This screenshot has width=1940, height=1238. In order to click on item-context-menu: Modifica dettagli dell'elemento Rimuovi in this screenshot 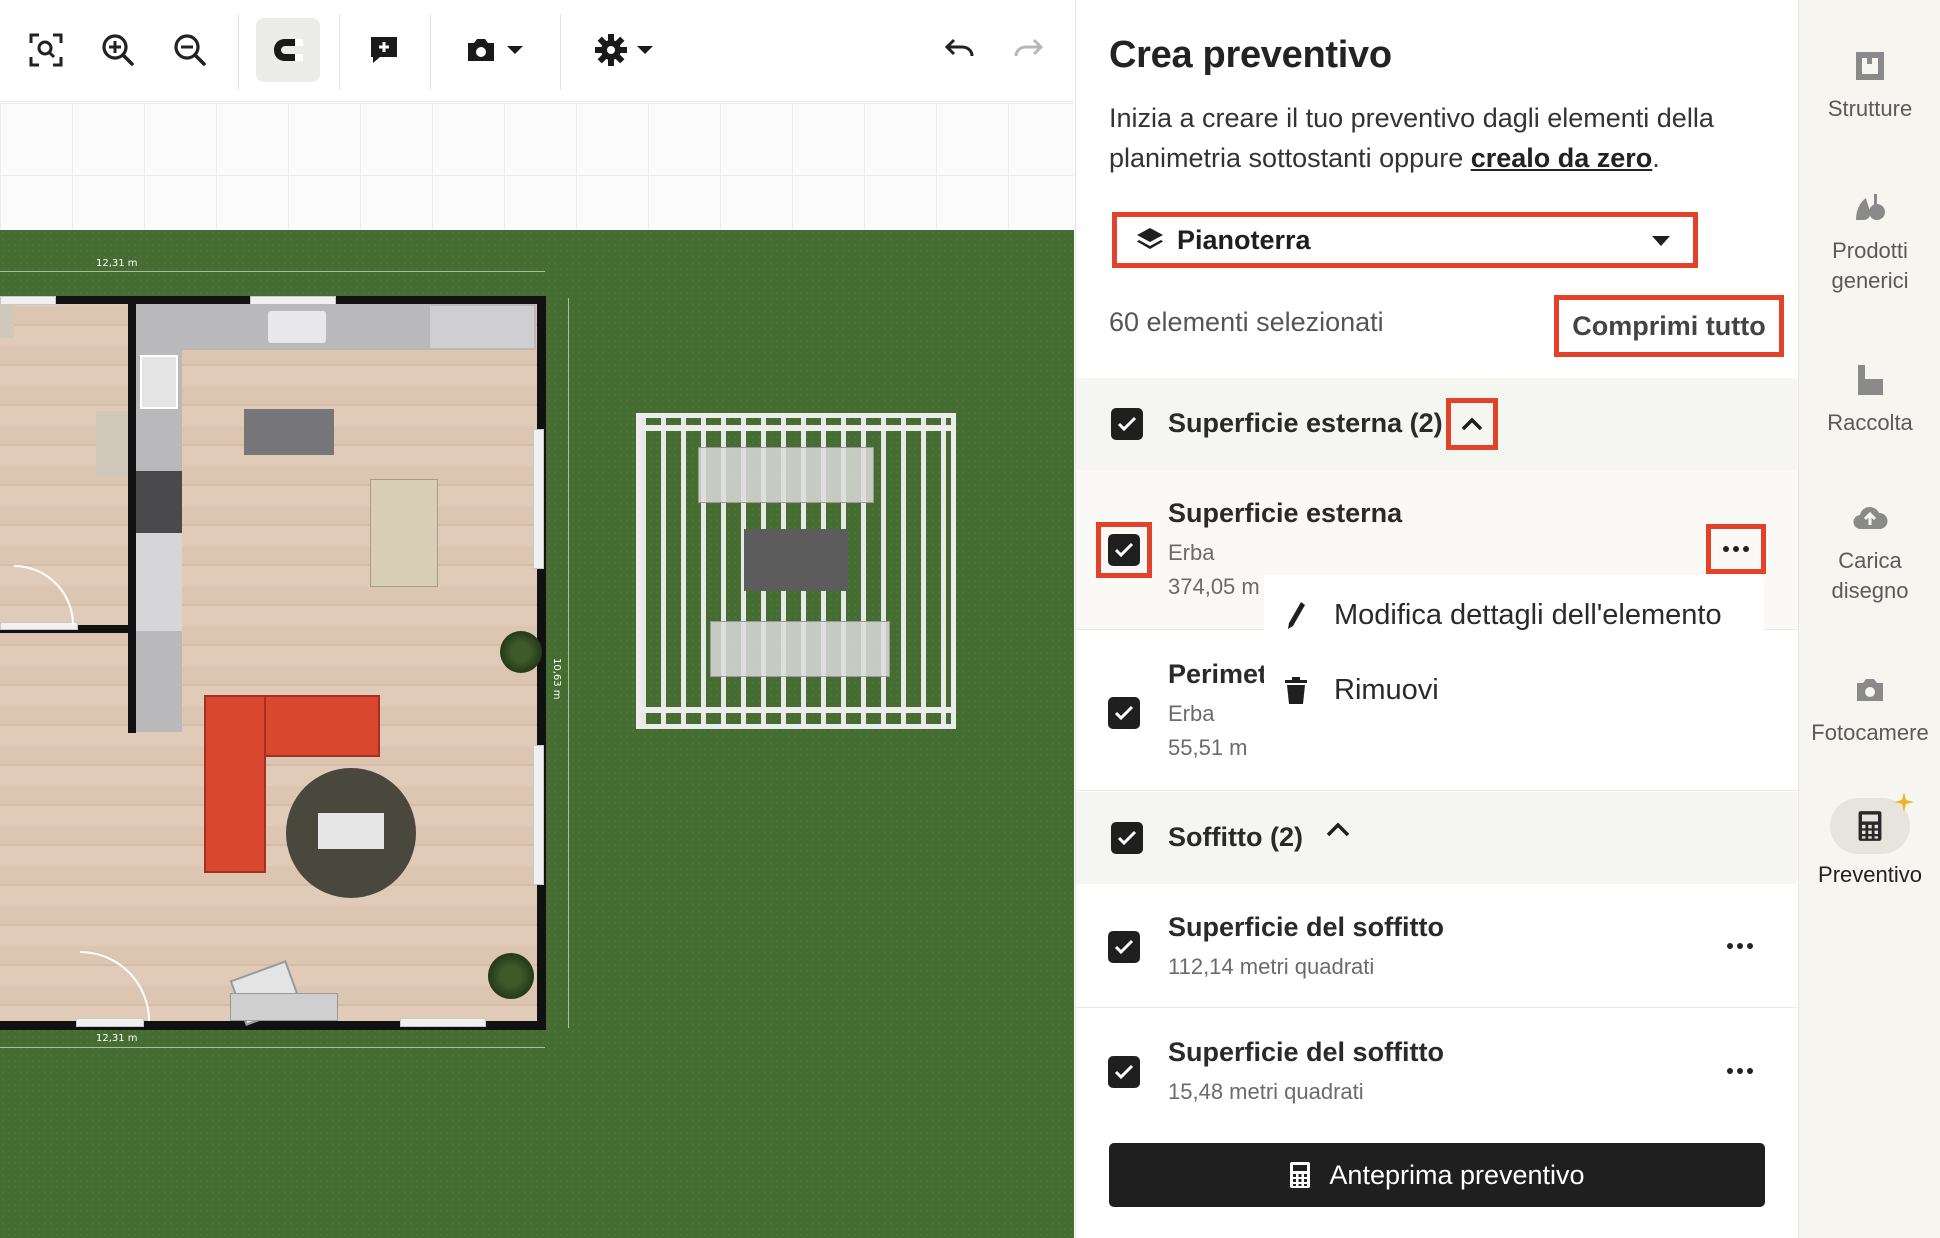, I will do `click(1514, 650)`.